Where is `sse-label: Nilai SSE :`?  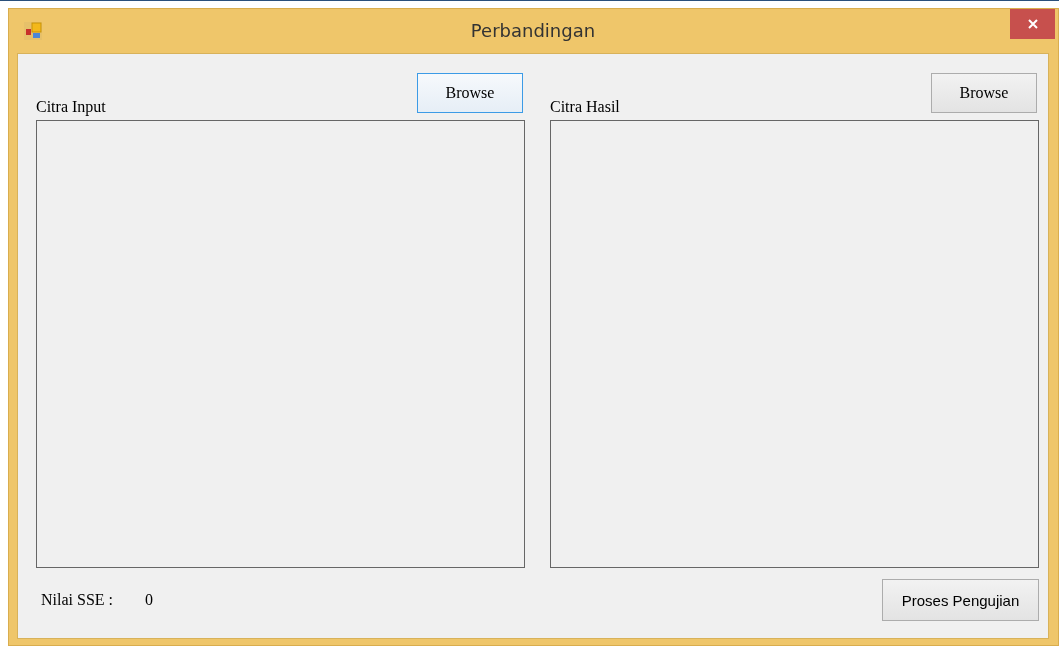 sse-label: Nilai SSE : is located at coordinates (77, 600).